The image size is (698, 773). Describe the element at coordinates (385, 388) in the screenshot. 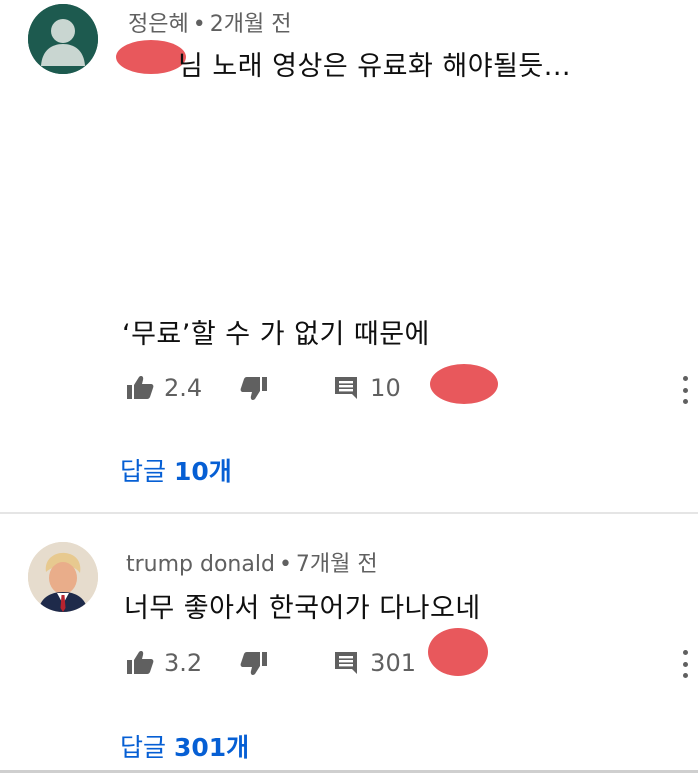

I see `reply-count: 10` at that location.